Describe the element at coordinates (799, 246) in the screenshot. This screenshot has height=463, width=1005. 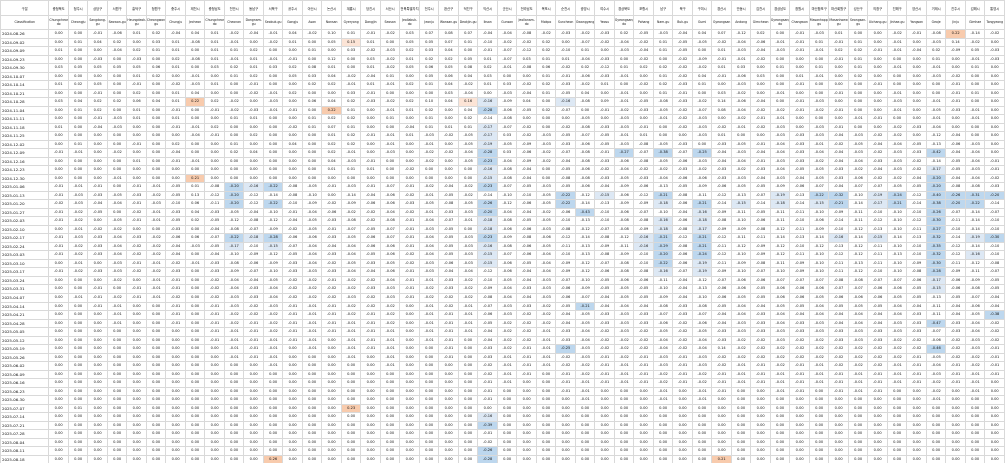
I see `value-cell: -0.10` at that location.